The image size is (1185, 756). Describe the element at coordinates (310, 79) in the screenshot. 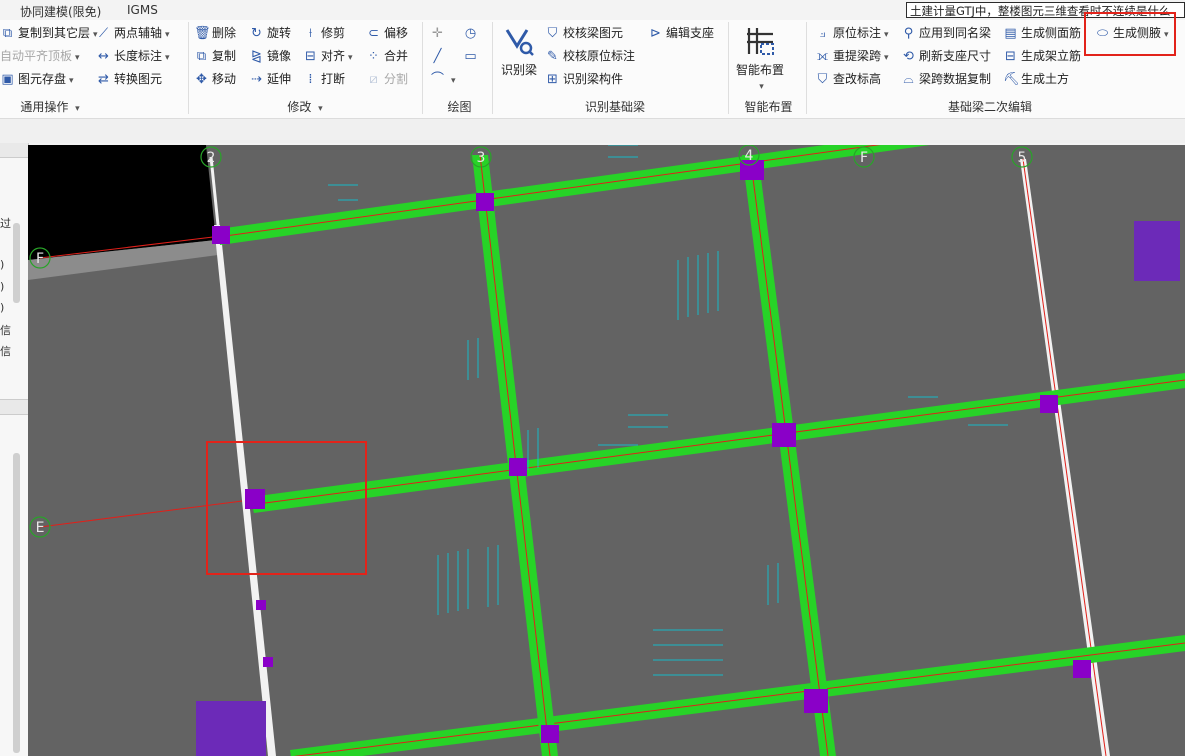

I see `break-icon: ⁞` at that location.